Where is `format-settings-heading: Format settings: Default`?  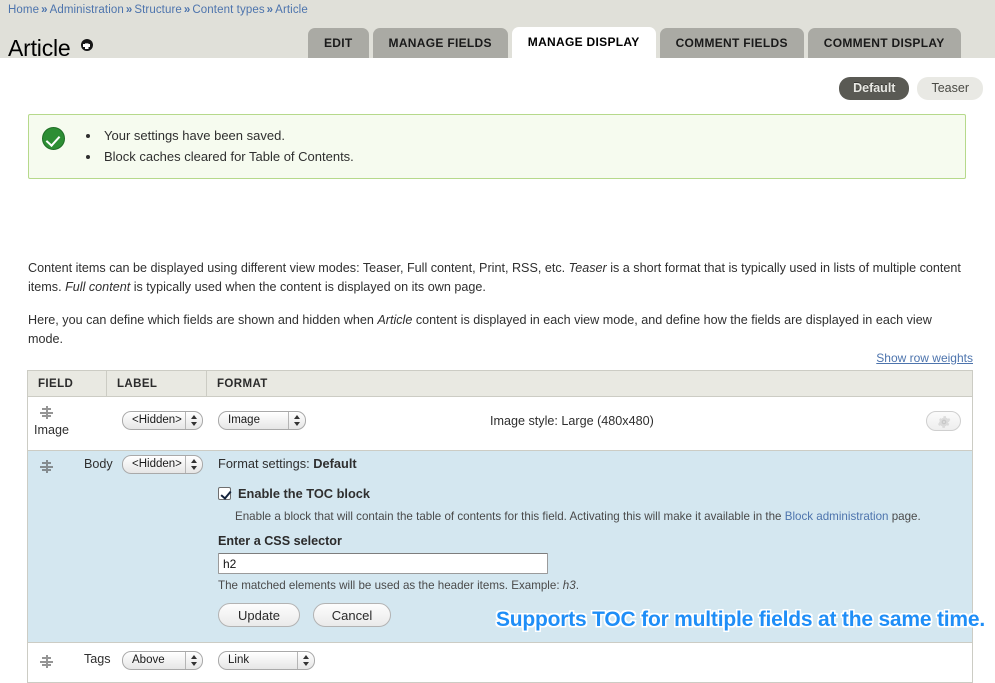
format-settings-heading: Format settings: Default is located at coordinates (287, 463).